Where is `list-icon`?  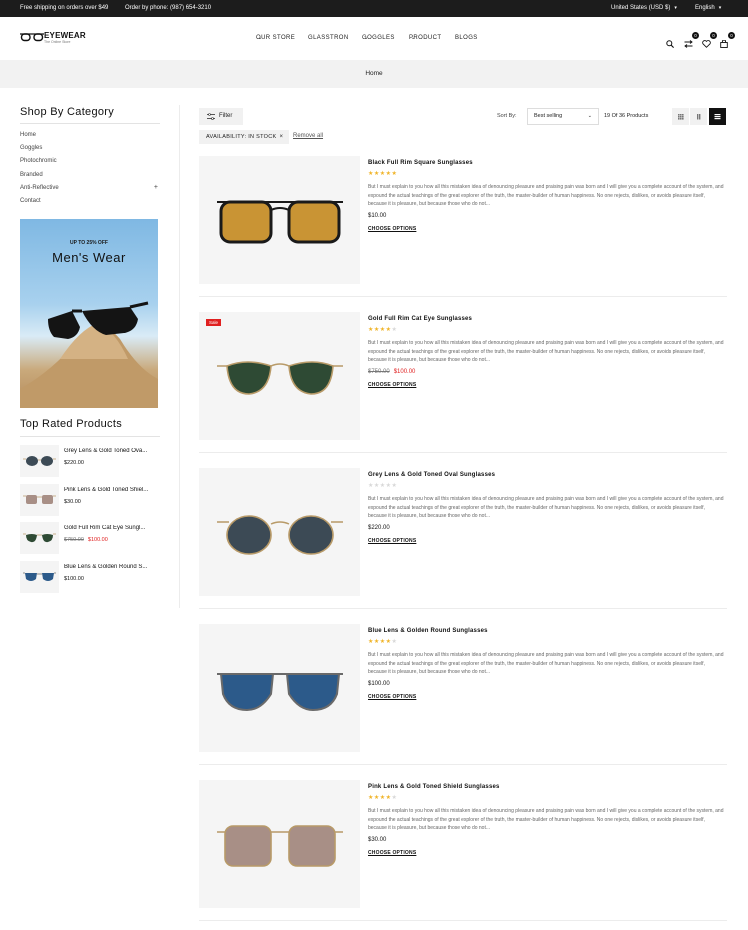
list-icon is located at coordinates (717, 117).